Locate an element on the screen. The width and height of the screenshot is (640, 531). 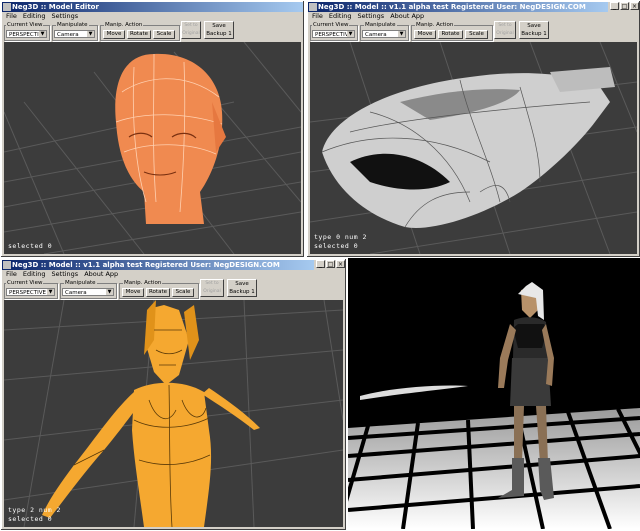
window-title: Neg3D :: Model Editor is located at coordinates (55, 7).